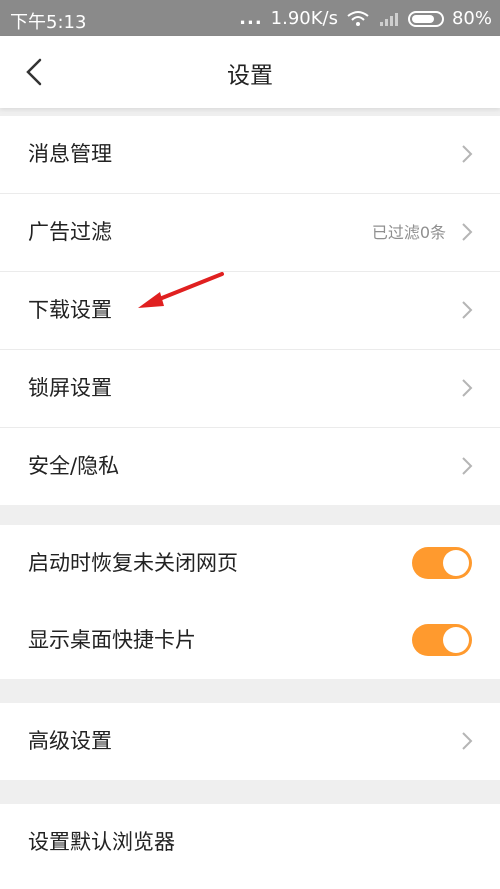 The width and height of the screenshot is (500, 889). Describe the element at coordinates (250, 842) in the screenshot. I see `settings-item-default-browser: 设置默认浏览器` at that location.